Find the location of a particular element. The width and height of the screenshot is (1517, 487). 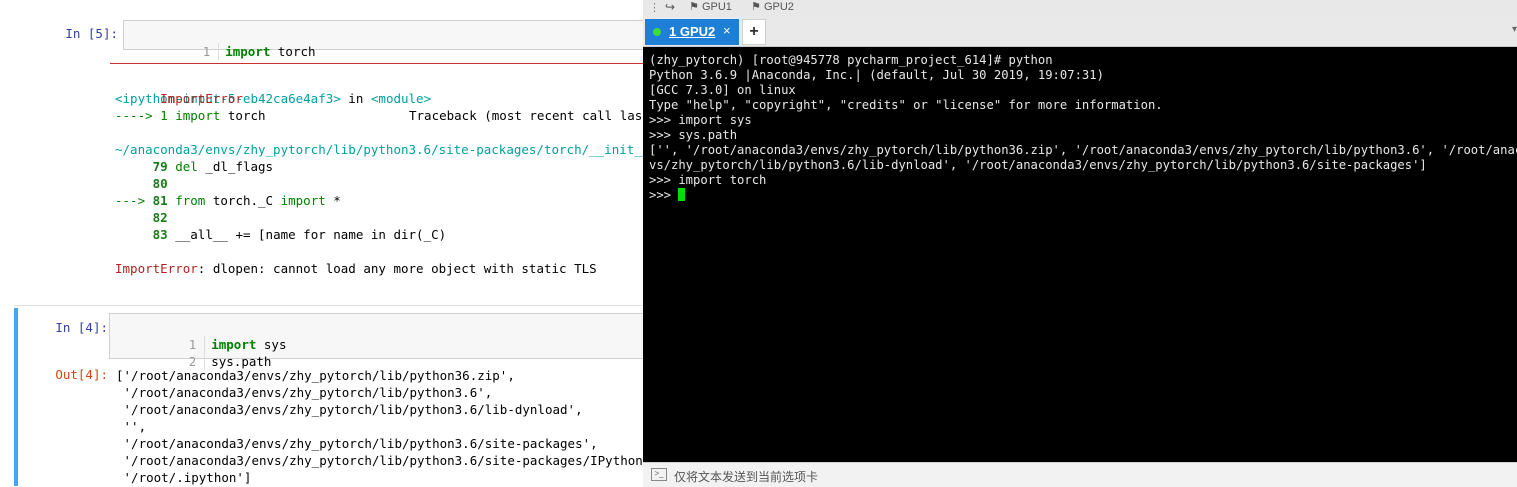

session-gpu1: ⚑ GPU1 is located at coordinates (710, 6).